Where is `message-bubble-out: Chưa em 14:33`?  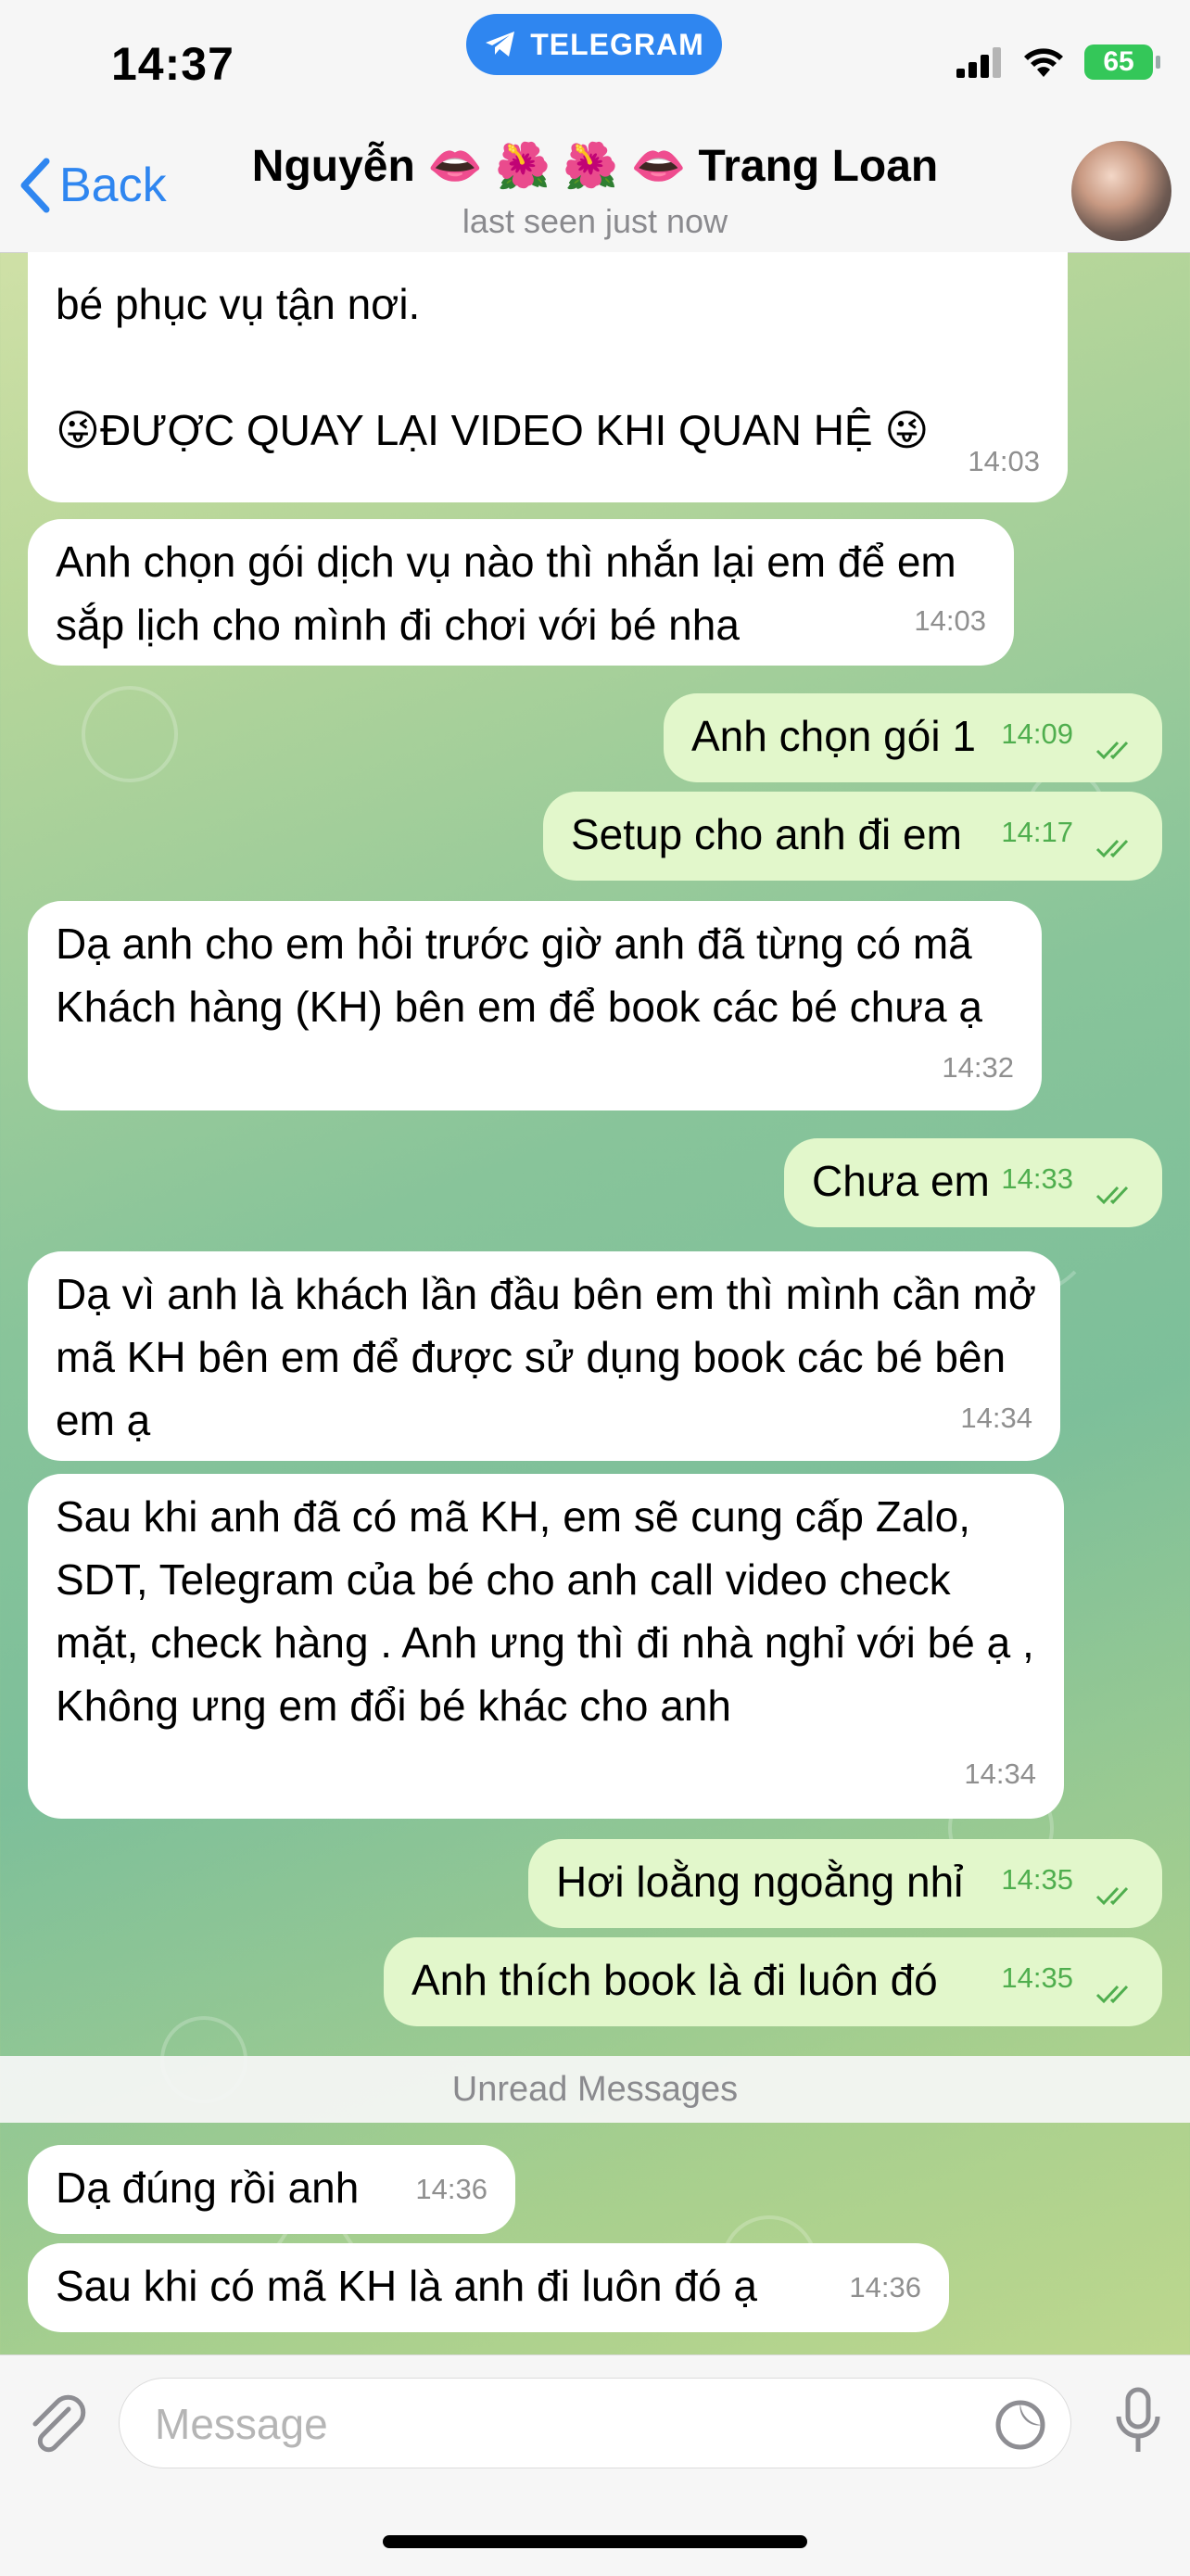
message-bubble-out: Chưa em 14:33 is located at coordinates (973, 1182).